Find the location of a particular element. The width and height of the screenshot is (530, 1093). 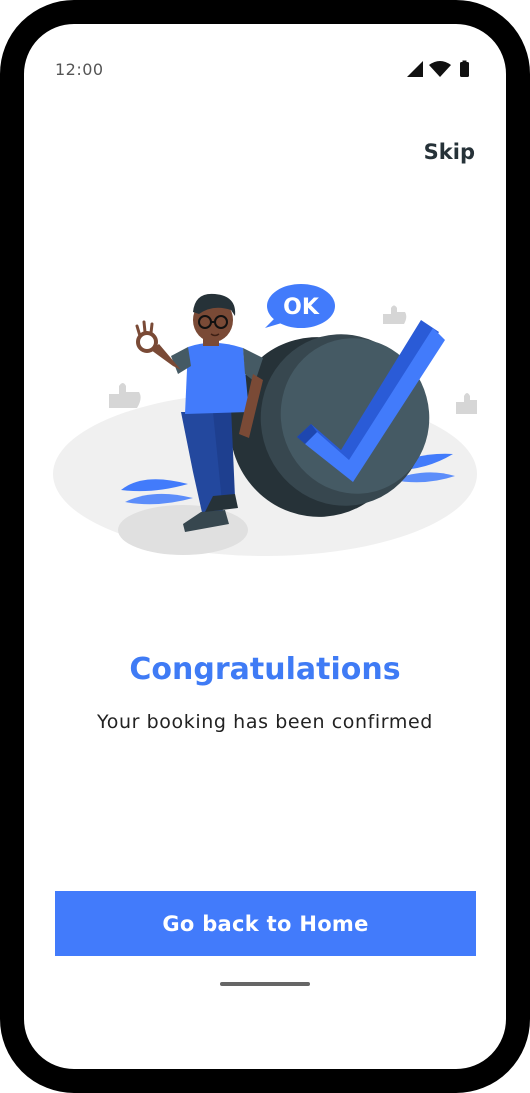

go-back-home-button: Go back to Home is located at coordinates (265, 923).